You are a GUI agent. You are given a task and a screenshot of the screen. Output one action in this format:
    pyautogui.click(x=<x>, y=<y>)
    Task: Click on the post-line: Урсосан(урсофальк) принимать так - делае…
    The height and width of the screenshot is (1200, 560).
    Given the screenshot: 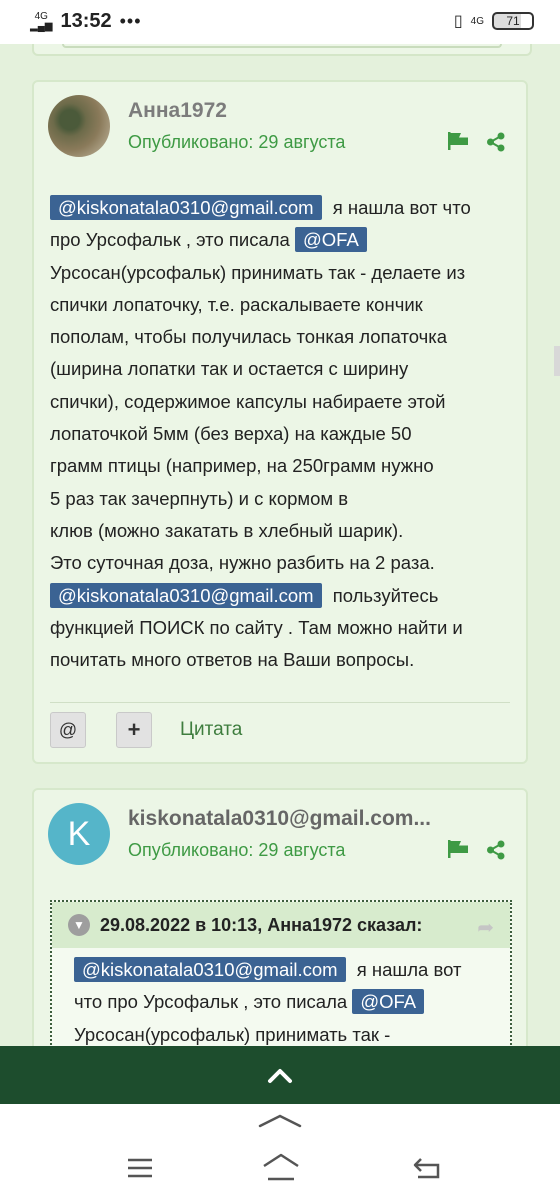 What is the action you would take?
    pyautogui.click(x=258, y=272)
    